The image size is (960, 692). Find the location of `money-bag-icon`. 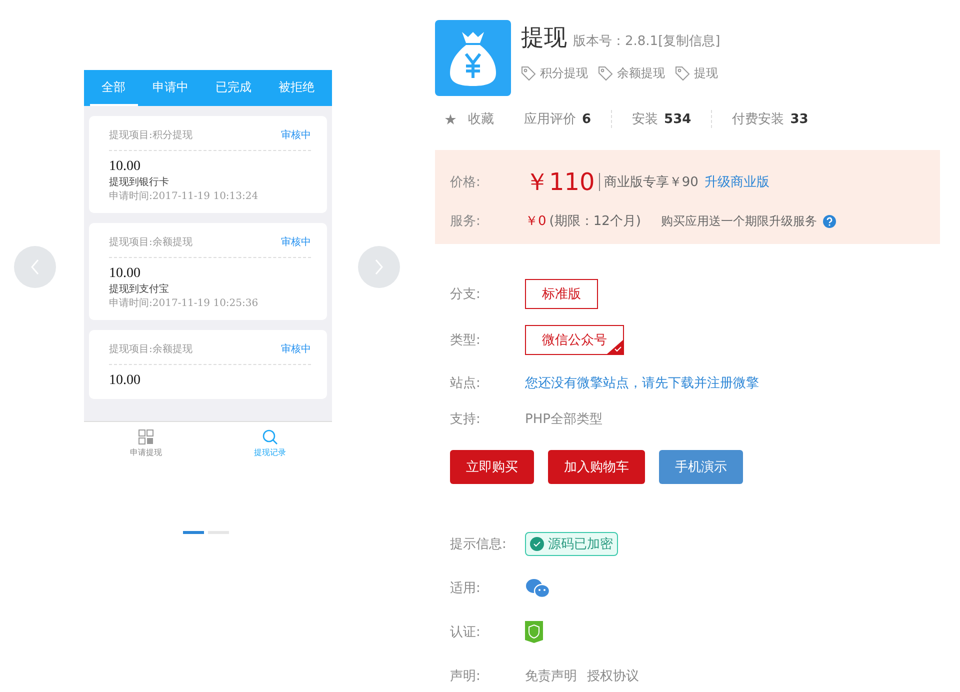

money-bag-icon is located at coordinates (473, 58).